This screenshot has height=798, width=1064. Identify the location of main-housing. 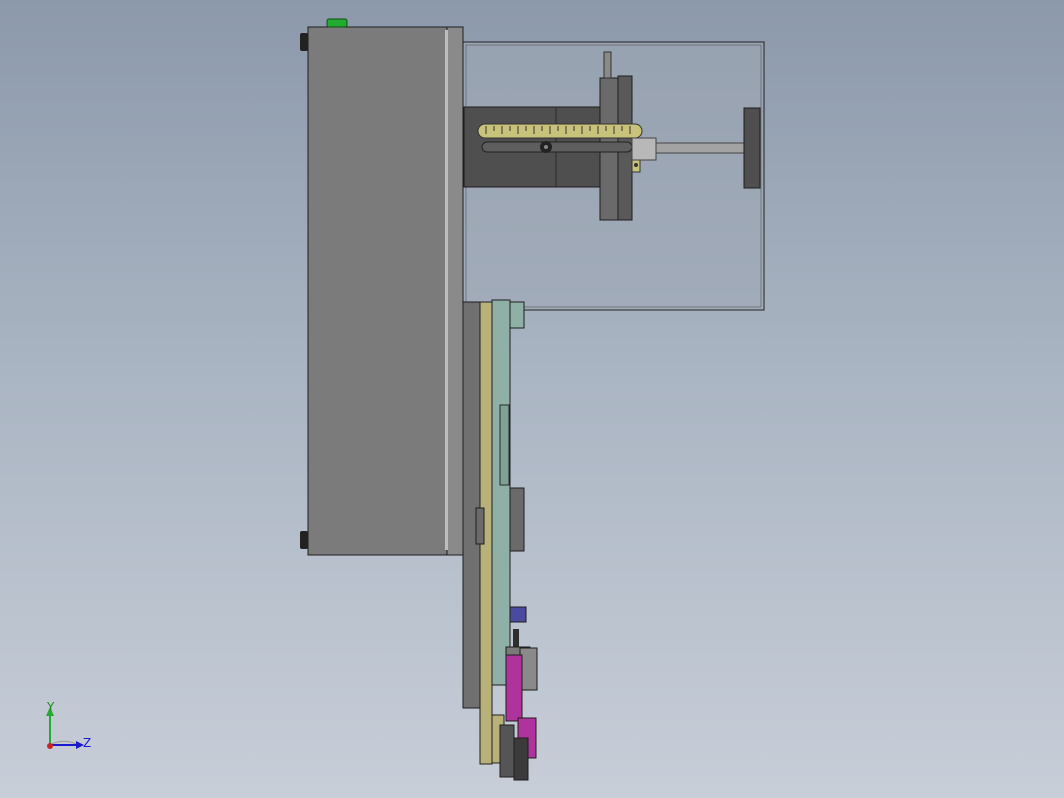
(382, 291).